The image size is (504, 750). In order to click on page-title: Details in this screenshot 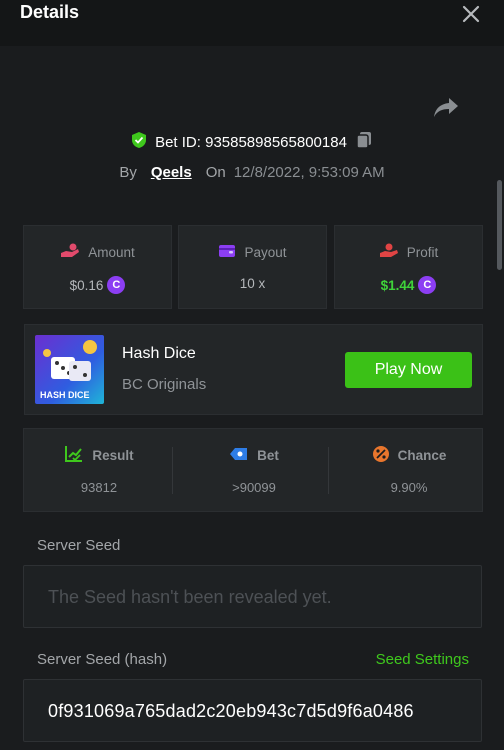, I will do `click(50, 12)`.